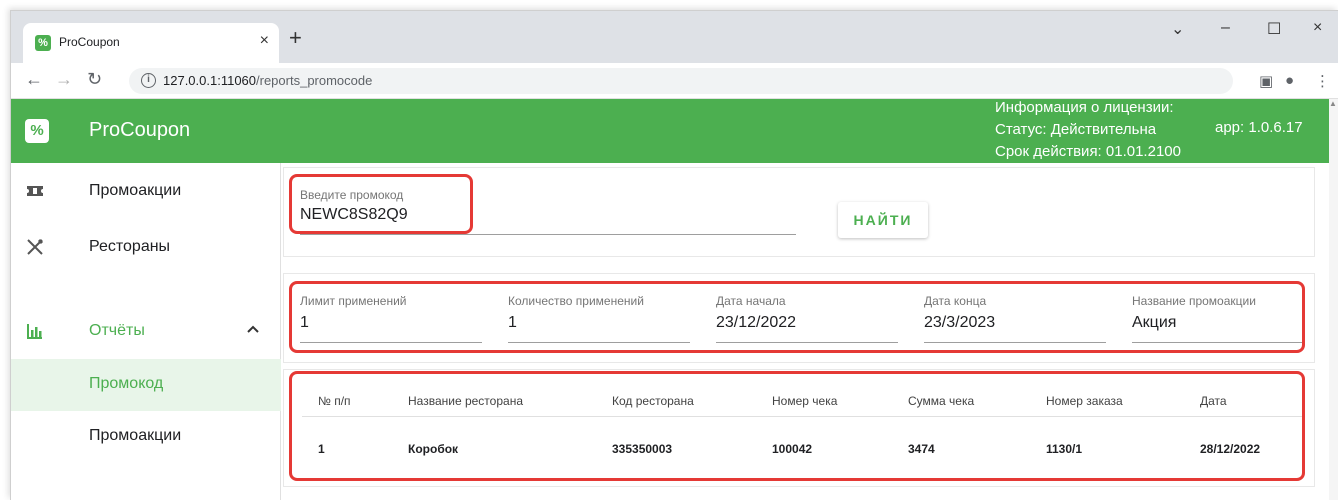  I want to click on sidebar-subitem-promotions: Промоакции, so click(146, 439).